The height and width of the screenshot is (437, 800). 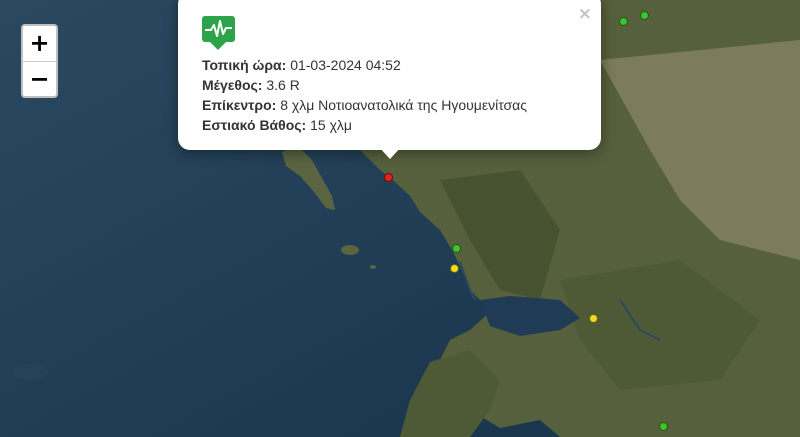 What do you see at coordinates (39, 44) in the screenshot?
I see `zoom-in-button: +` at bounding box center [39, 44].